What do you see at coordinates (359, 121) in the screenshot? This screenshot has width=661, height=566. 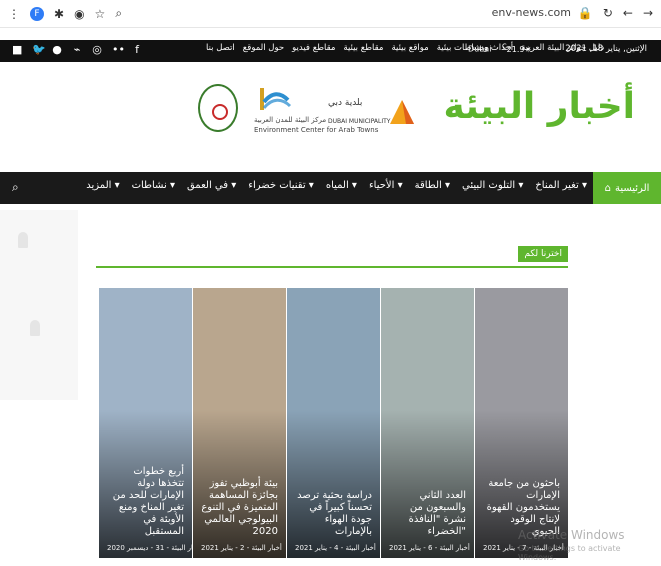 I see `dubai-text-en: DUBAI MUNICIPALITY` at bounding box center [359, 121].